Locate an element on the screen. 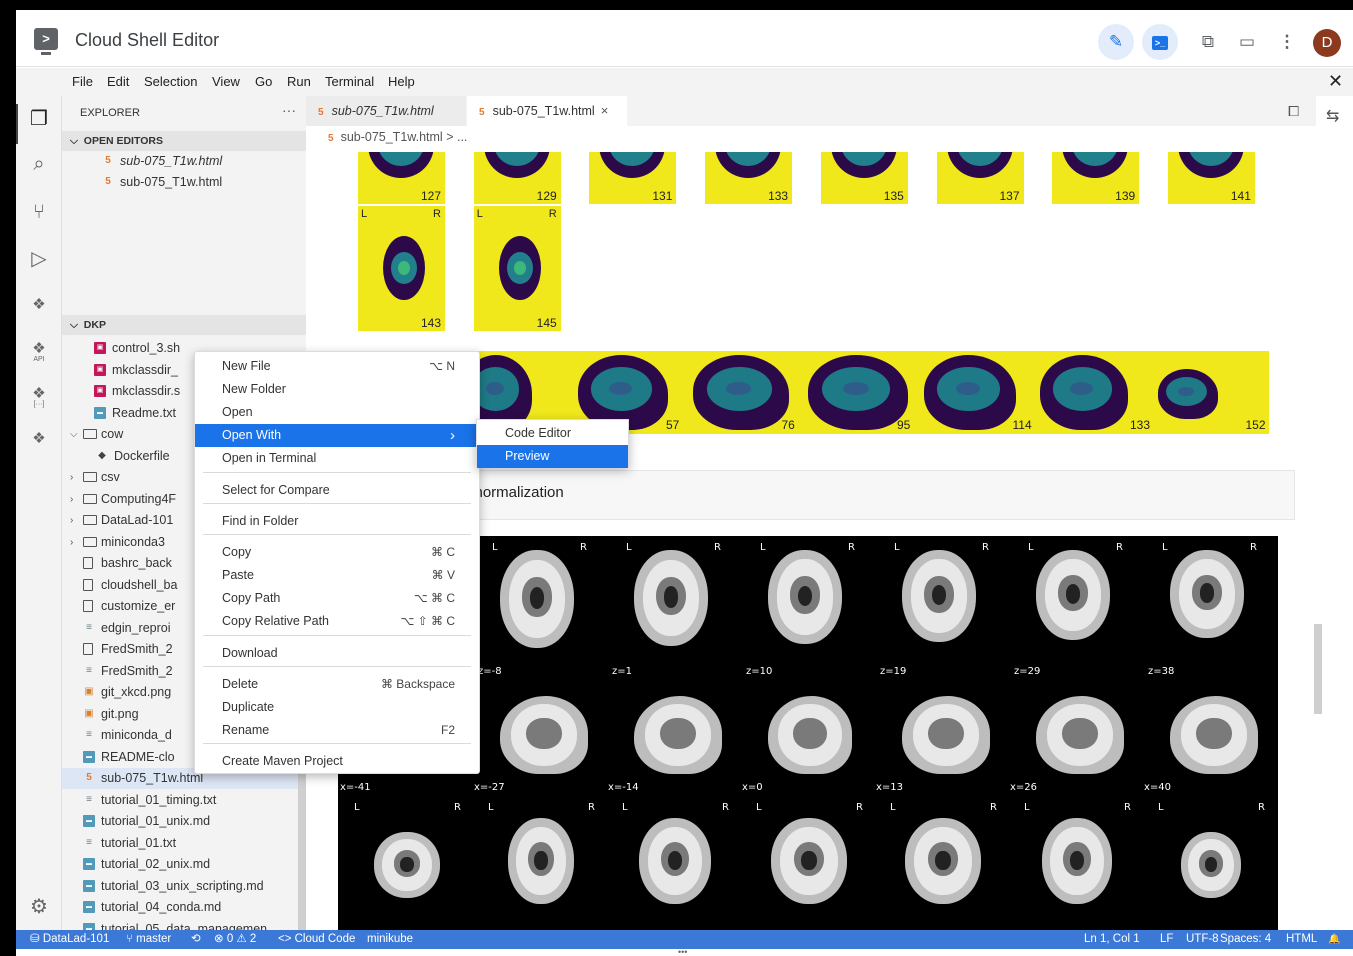 The width and height of the screenshot is (1353, 956). menu-file: File is located at coordinates (82, 81).